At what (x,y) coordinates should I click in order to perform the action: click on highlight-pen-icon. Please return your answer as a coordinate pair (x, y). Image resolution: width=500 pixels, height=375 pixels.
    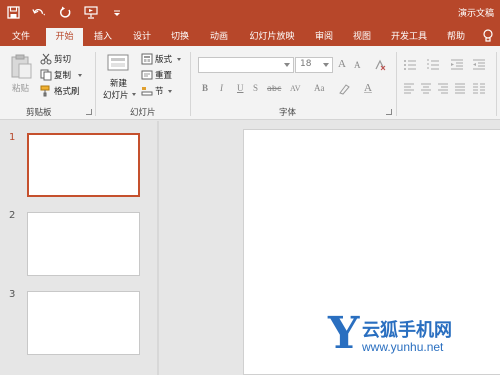
    Looking at the image, I should click on (345, 90).